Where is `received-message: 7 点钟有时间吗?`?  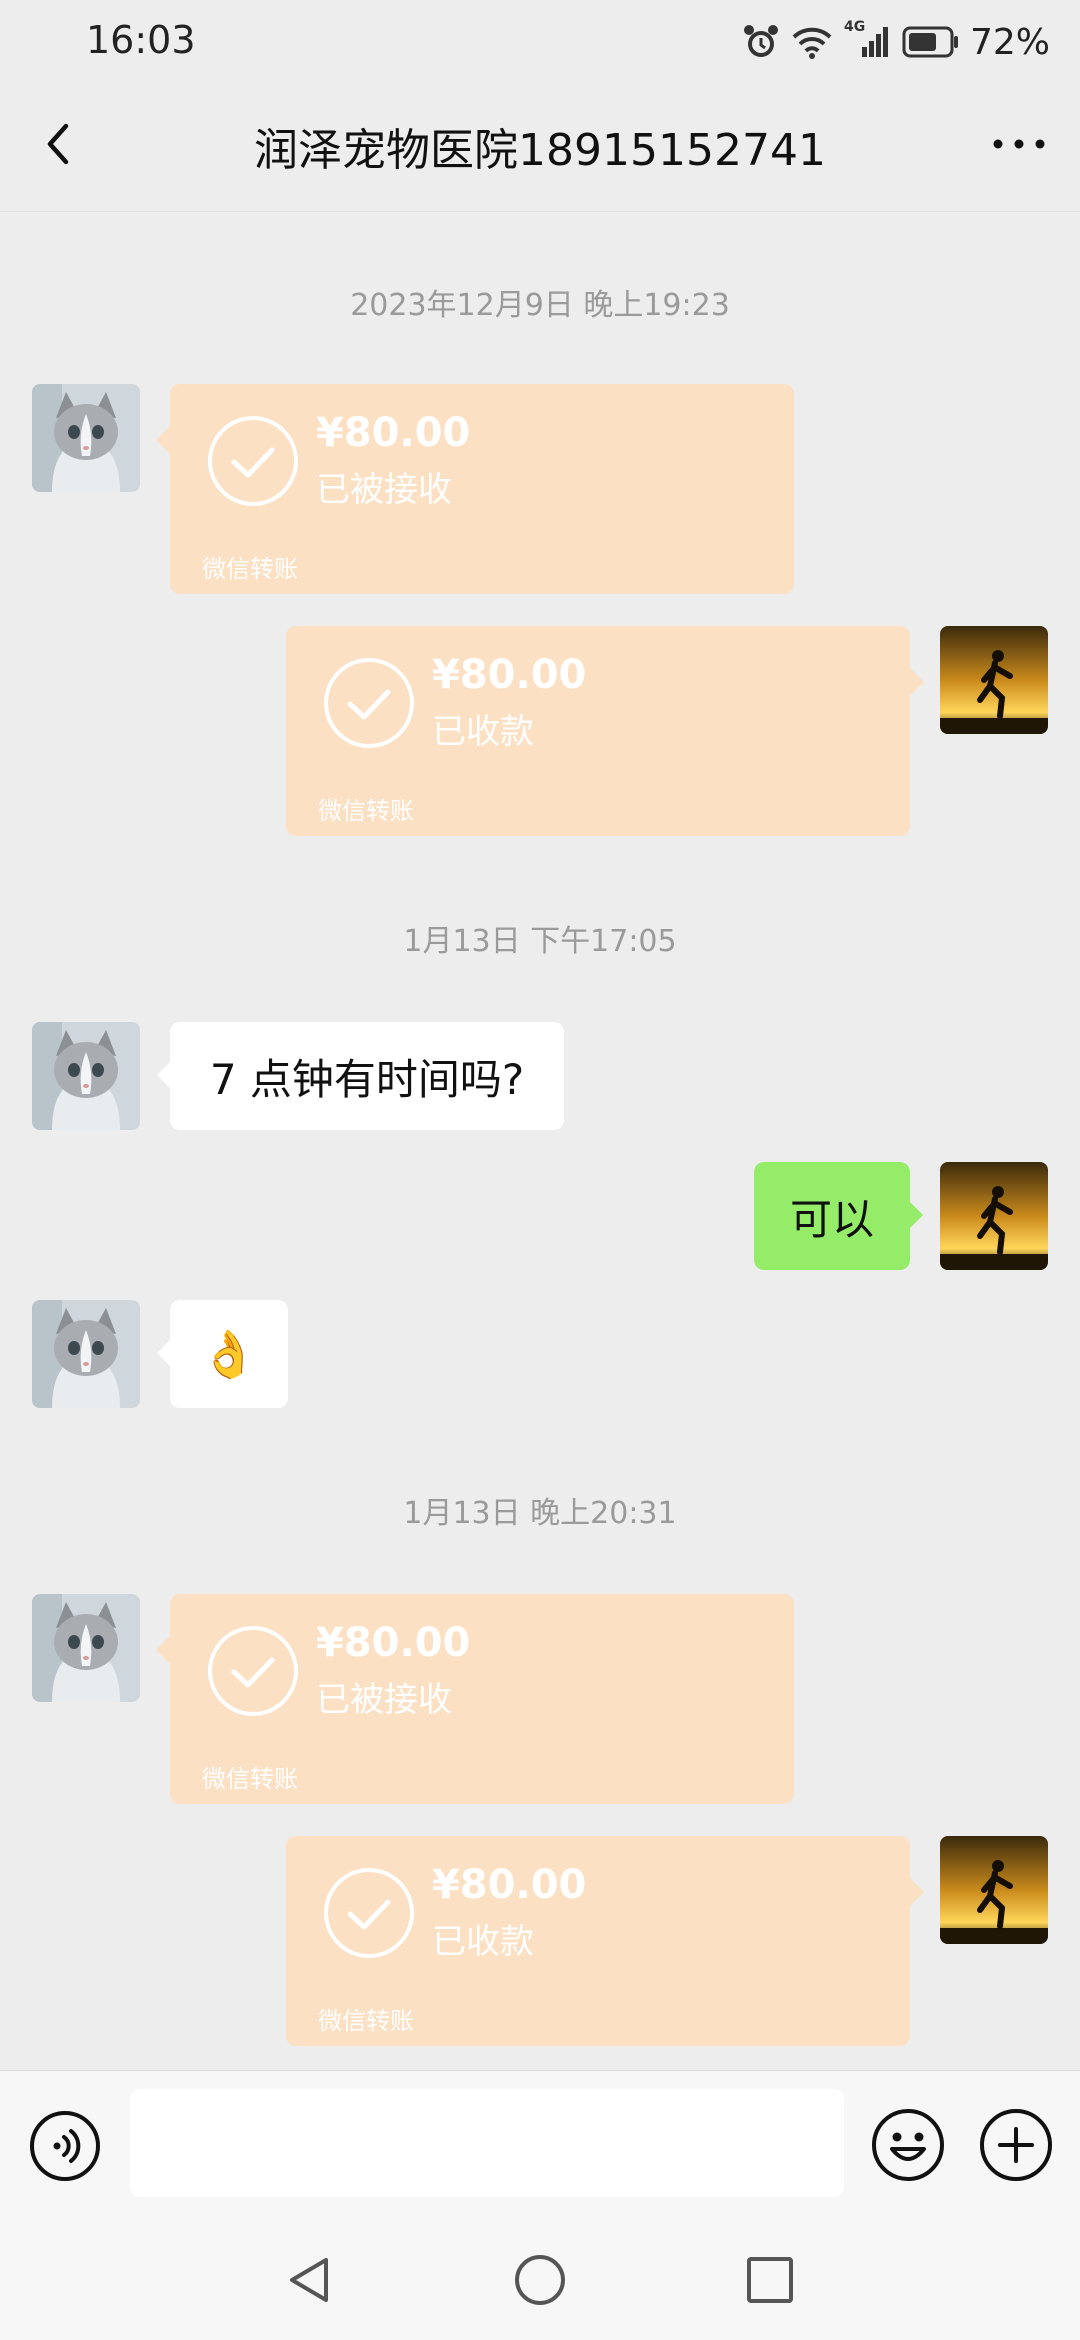
received-message: 7 点钟有时间吗? is located at coordinates (360, 1076).